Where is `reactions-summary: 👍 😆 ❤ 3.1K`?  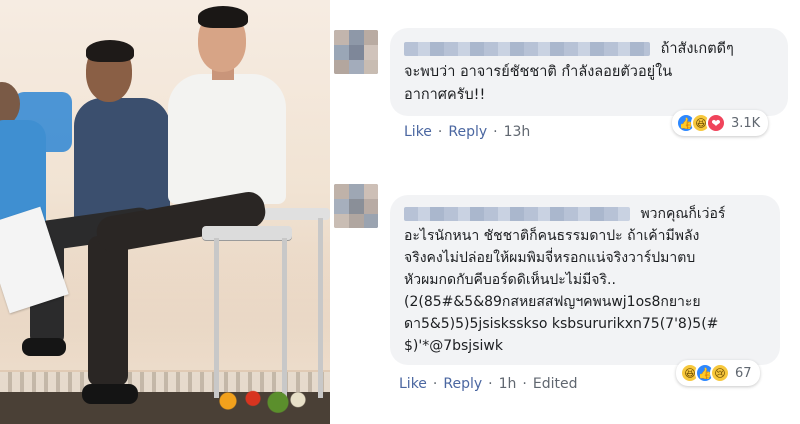 reactions-summary: 👍 😆 ❤ 3.1K is located at coordinates (720, 123).